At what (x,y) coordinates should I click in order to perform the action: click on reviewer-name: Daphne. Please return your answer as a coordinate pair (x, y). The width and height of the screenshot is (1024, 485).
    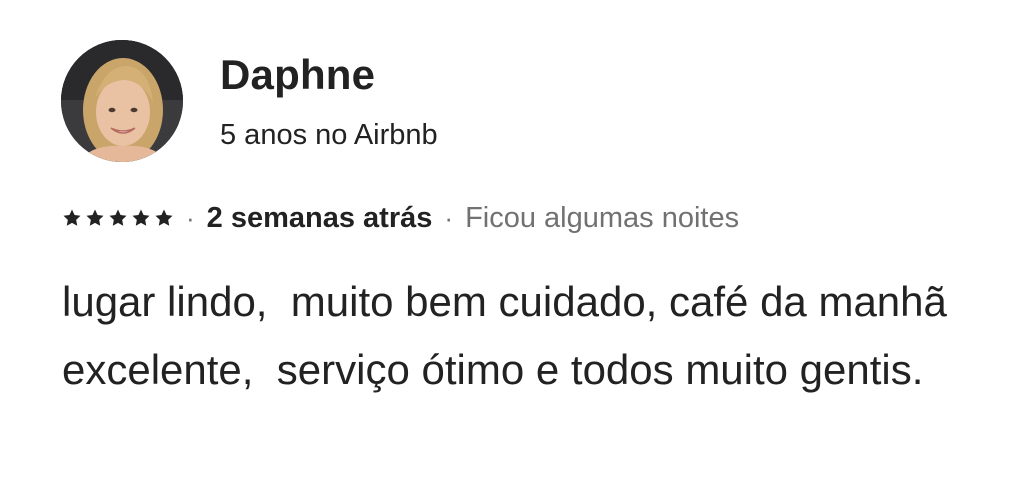
    Looking at the image, I should click on (298, 74).